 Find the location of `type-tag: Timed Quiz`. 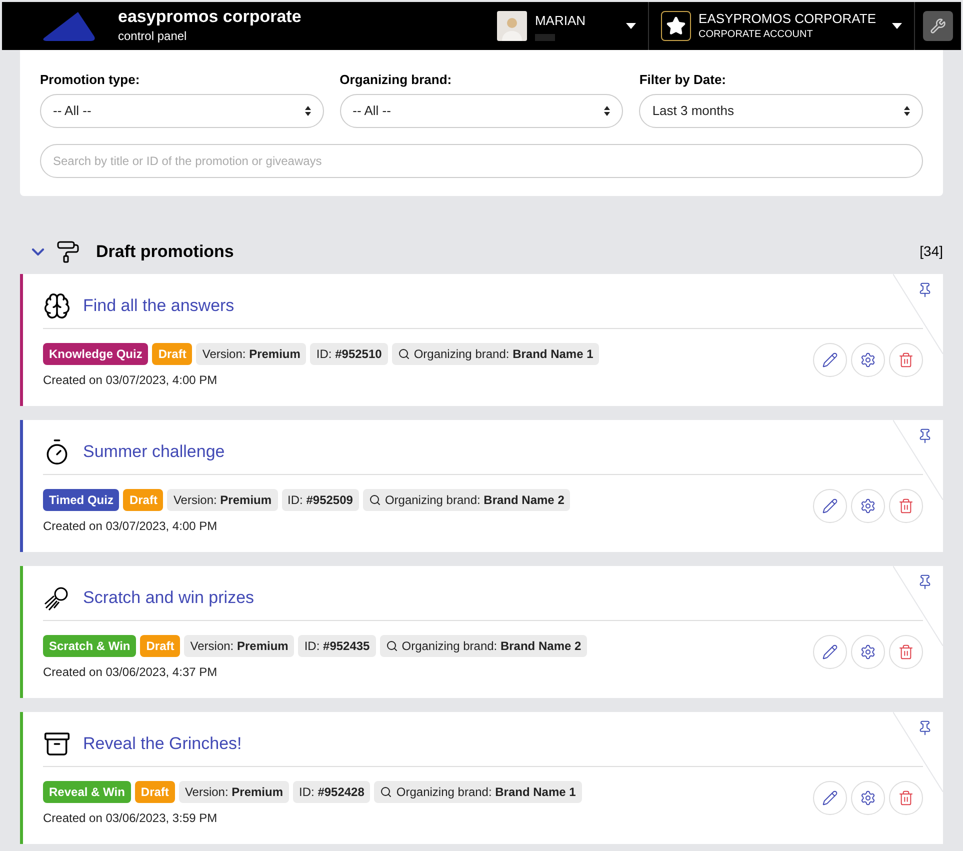

type-tag: Timed Quiz is located at coordinates (81, 499).